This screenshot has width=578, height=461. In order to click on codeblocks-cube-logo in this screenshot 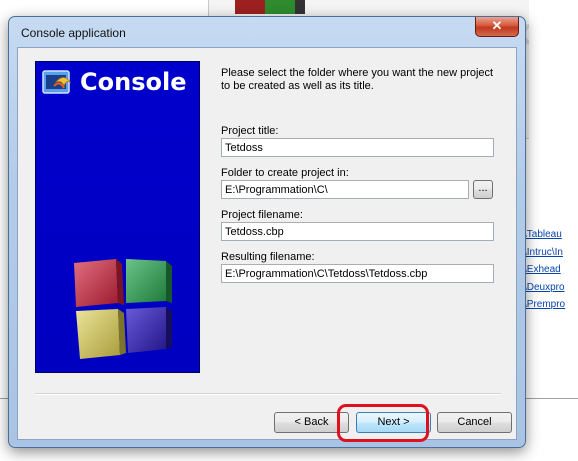, I will do `click(123, 309)`.